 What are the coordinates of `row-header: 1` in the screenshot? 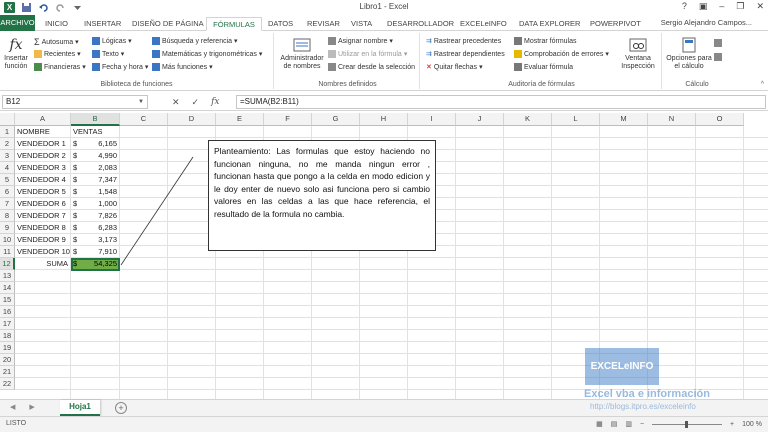 It's located at (7, 132).